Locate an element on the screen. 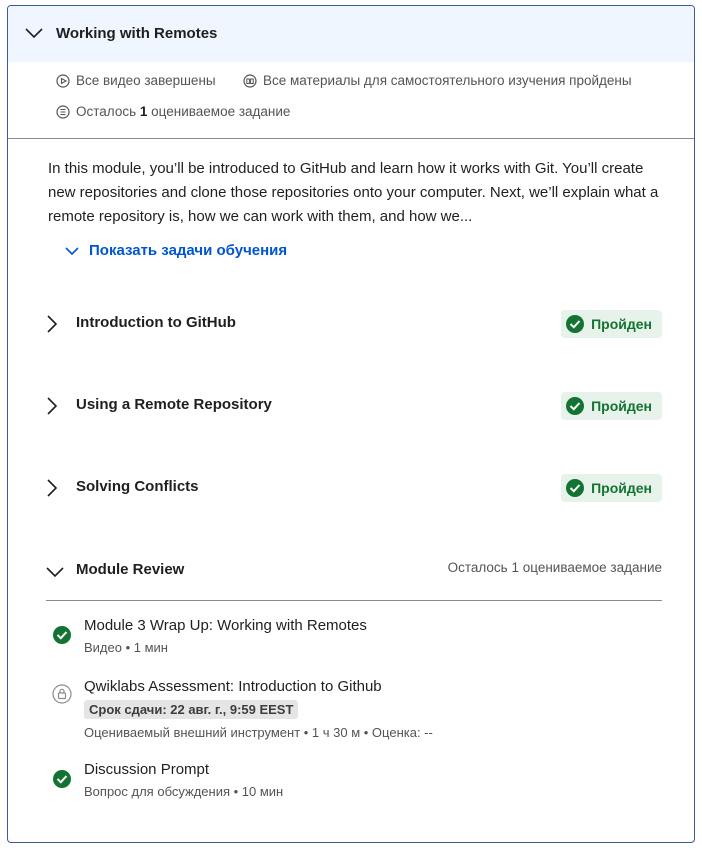 This screenshot has height=851, width=702. item-title: Module 3 Wrap Up: Working with Remotes is located at coordinates (225, 625).